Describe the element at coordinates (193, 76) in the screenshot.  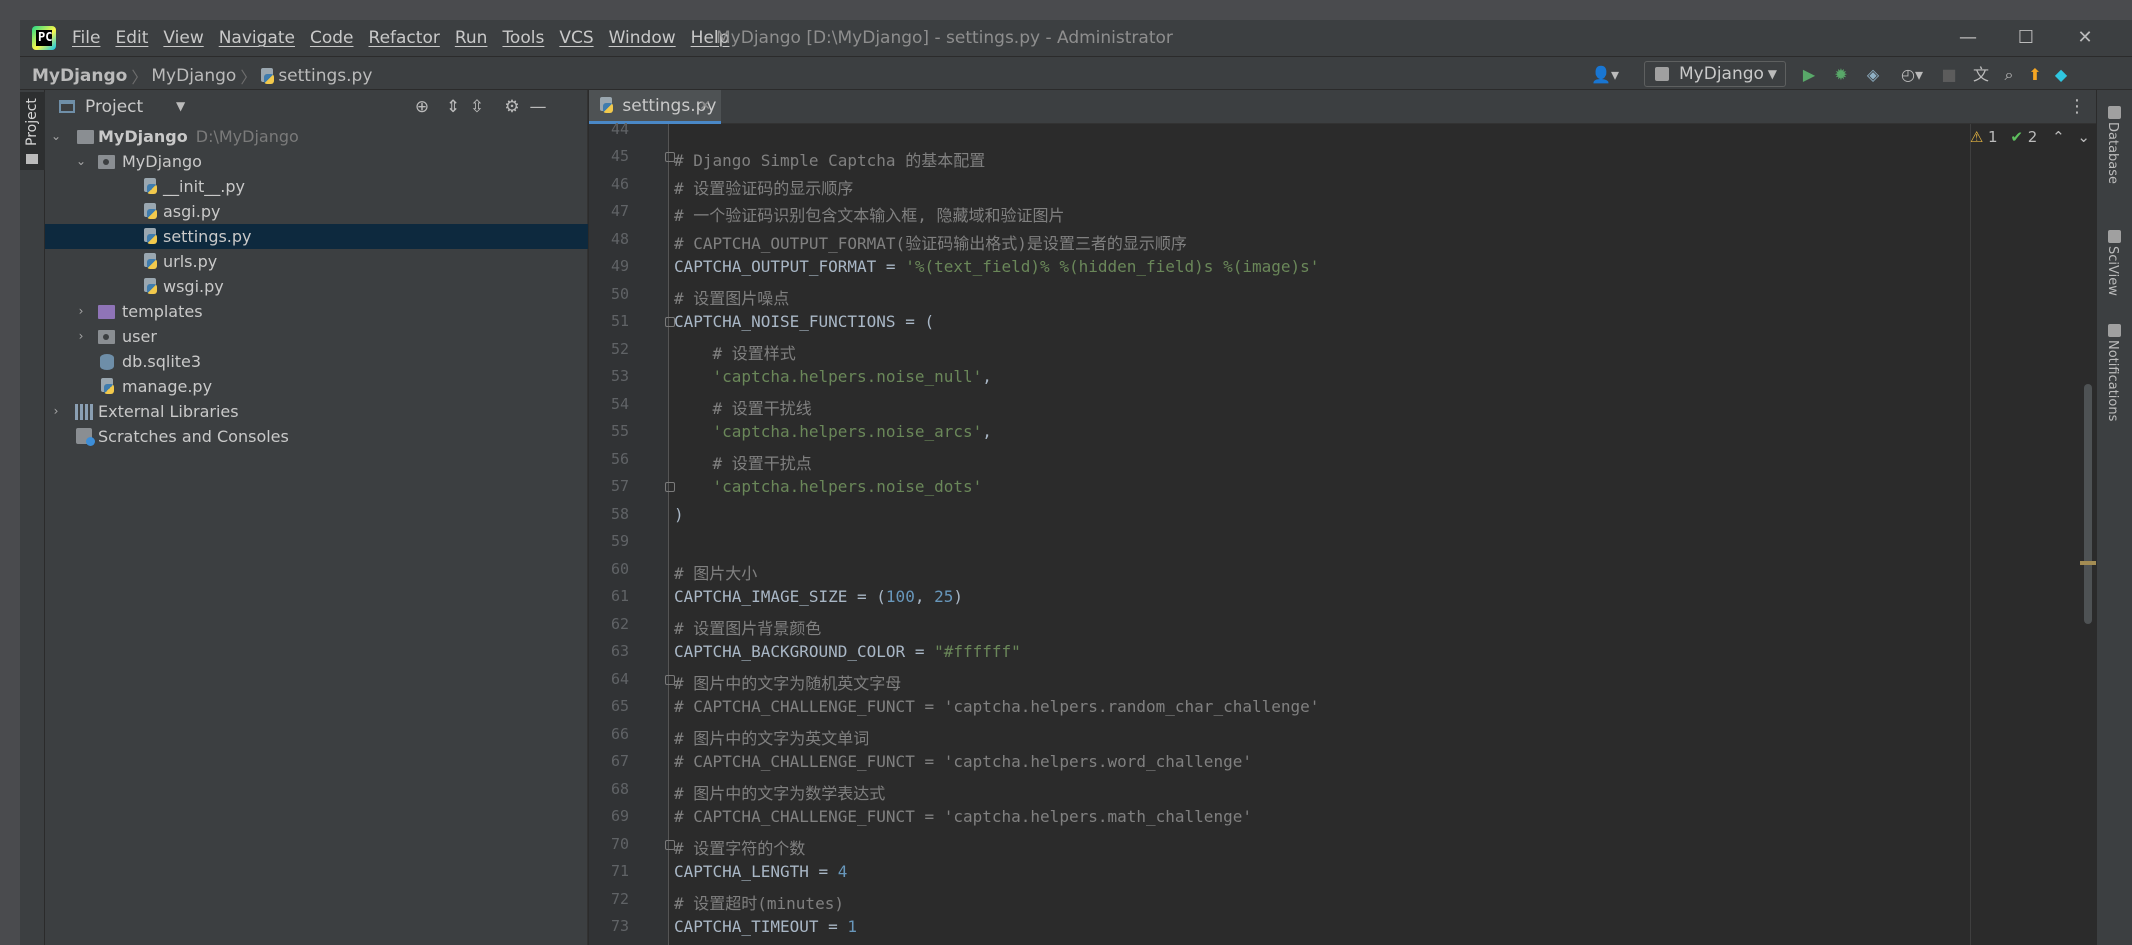
I see `breadcrumb-package: MyDjango` at that location.